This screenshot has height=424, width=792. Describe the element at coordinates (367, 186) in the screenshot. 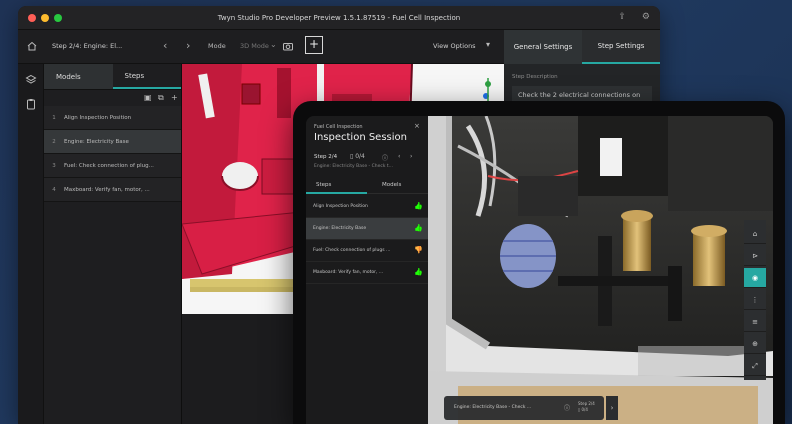

I see `ipad-tabs: Steps Models` at that location.